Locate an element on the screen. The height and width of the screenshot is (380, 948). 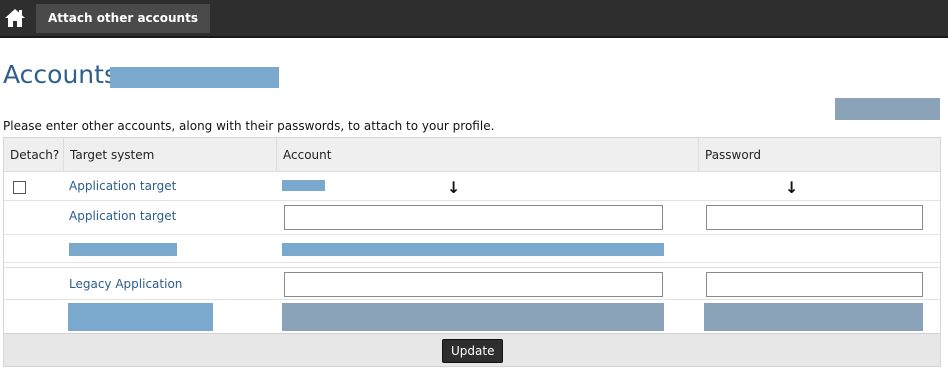
redacted-action-button is located at coordinates (887, 109).